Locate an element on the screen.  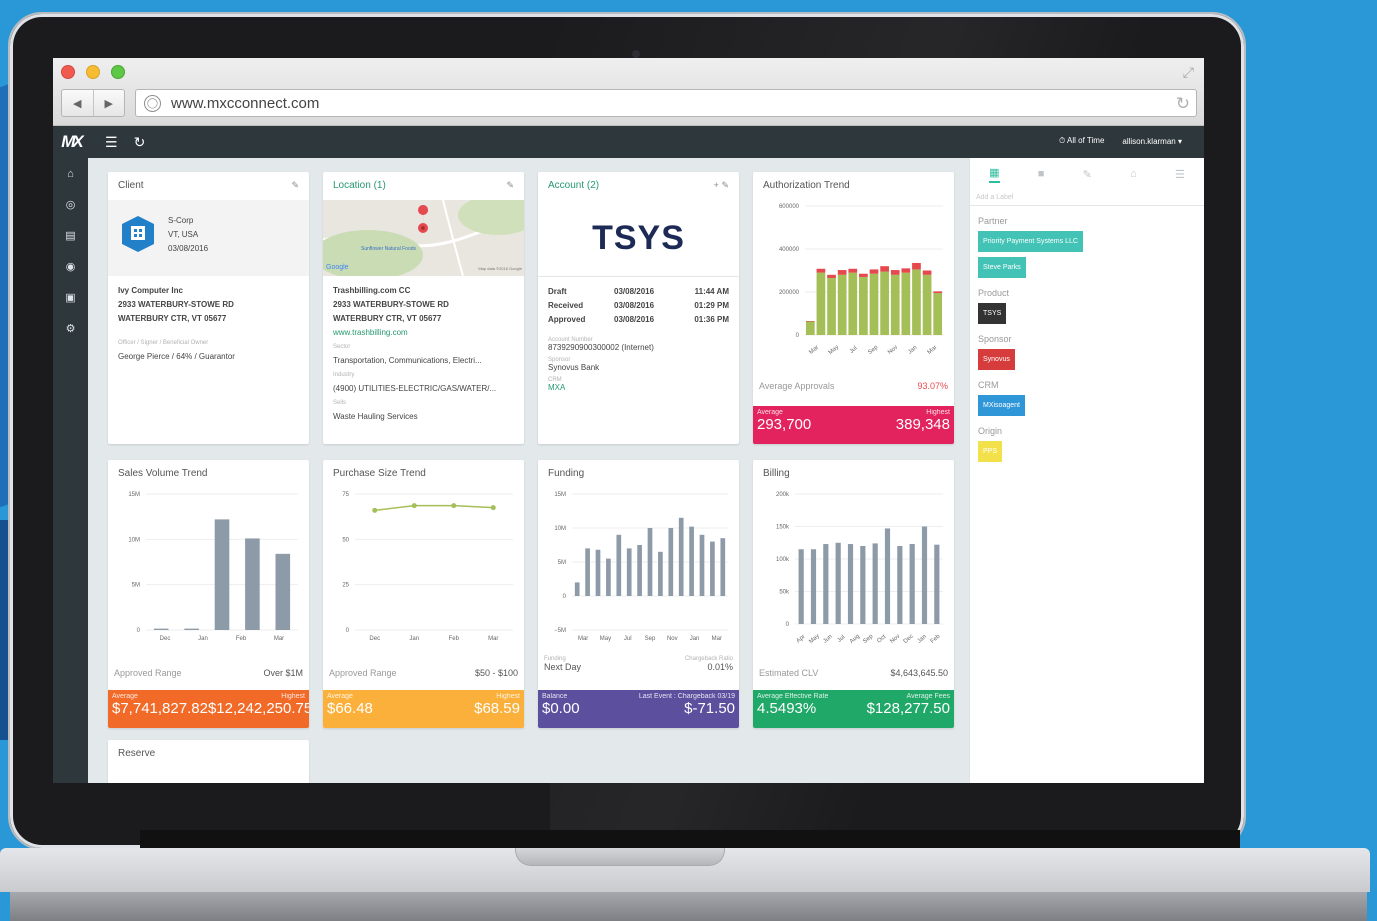
address-line-2: WATERBURY CTR, VT 05677 is located at coordinates (387, 318).